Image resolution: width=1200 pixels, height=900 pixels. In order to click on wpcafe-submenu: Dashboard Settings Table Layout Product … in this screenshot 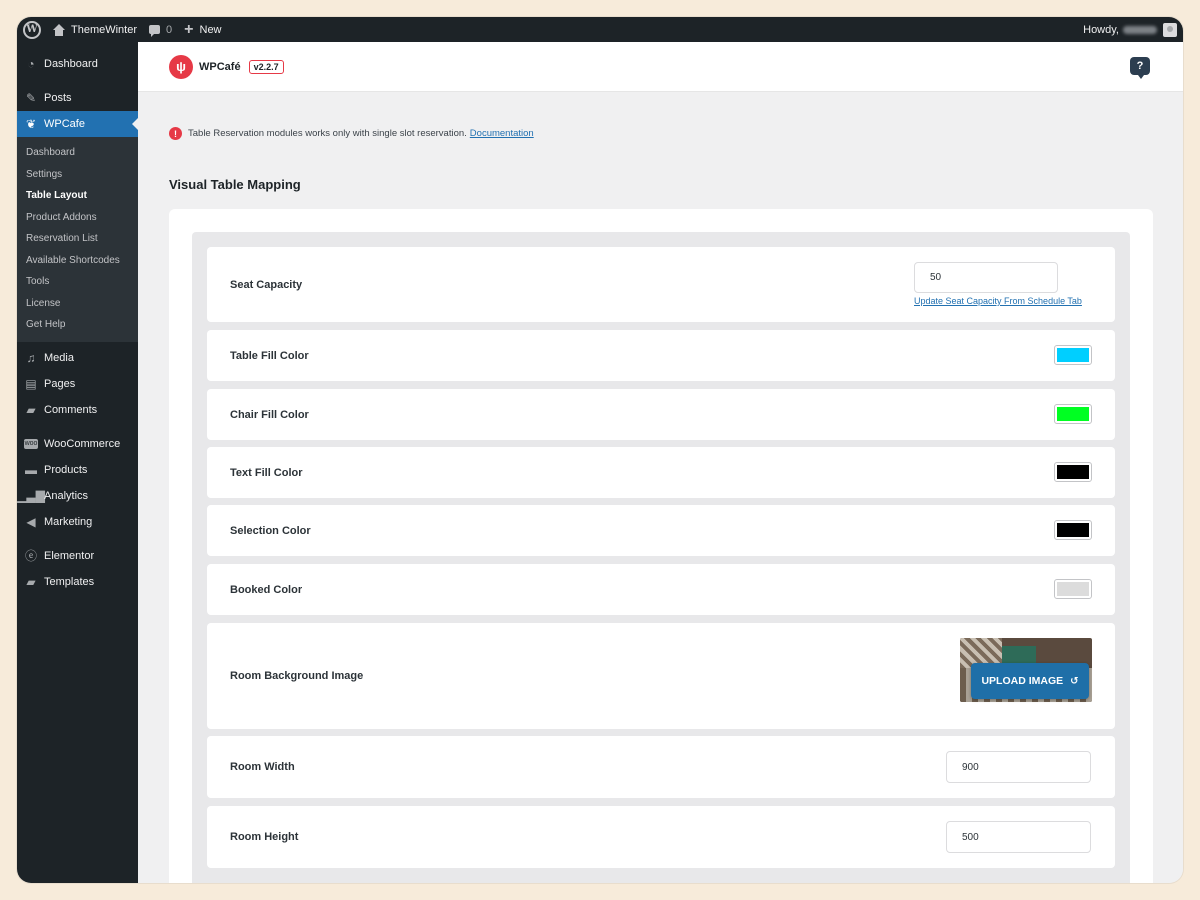, I will do `click(77, 239)`.